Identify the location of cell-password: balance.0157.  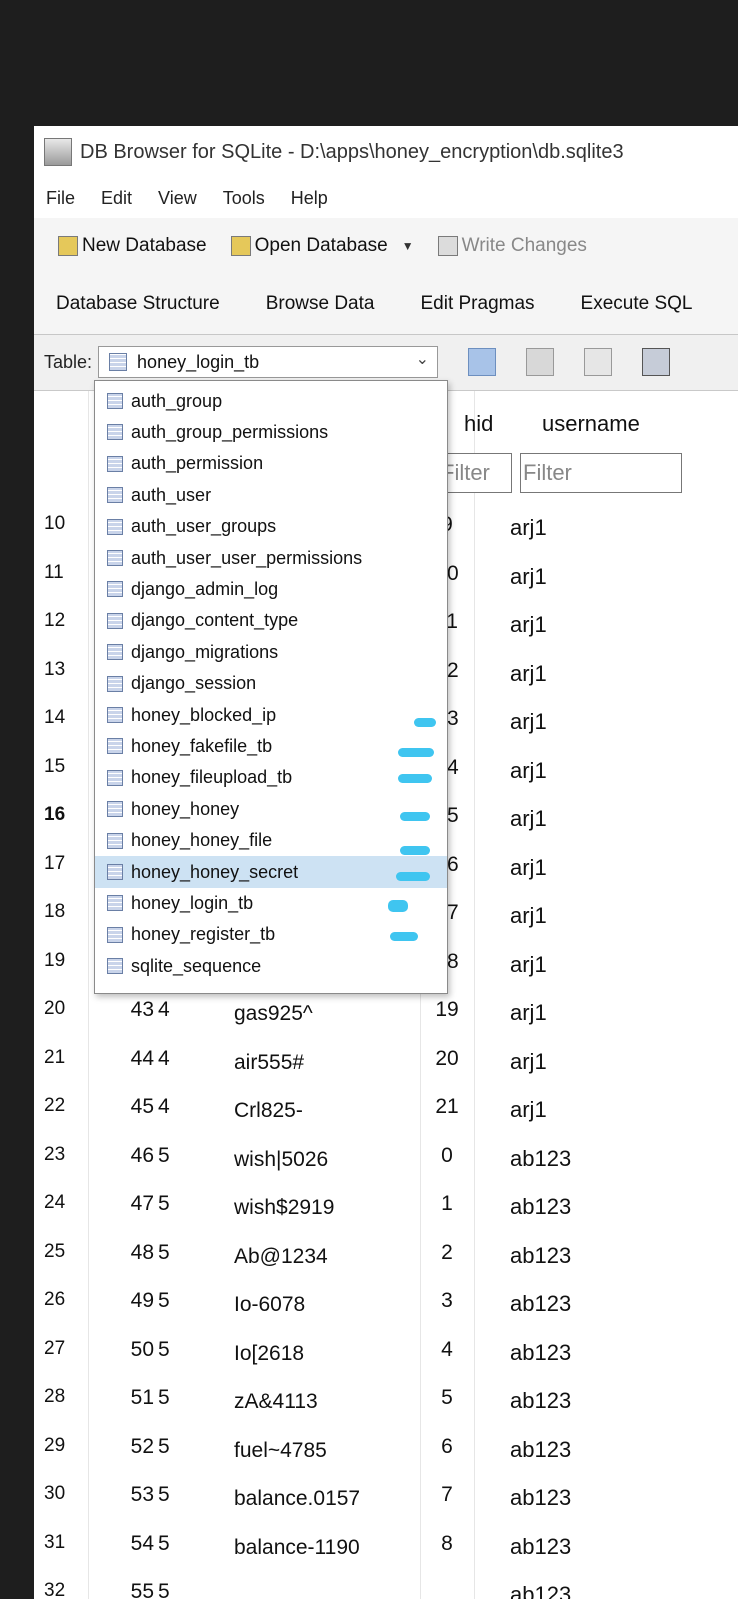
(297, 1499).